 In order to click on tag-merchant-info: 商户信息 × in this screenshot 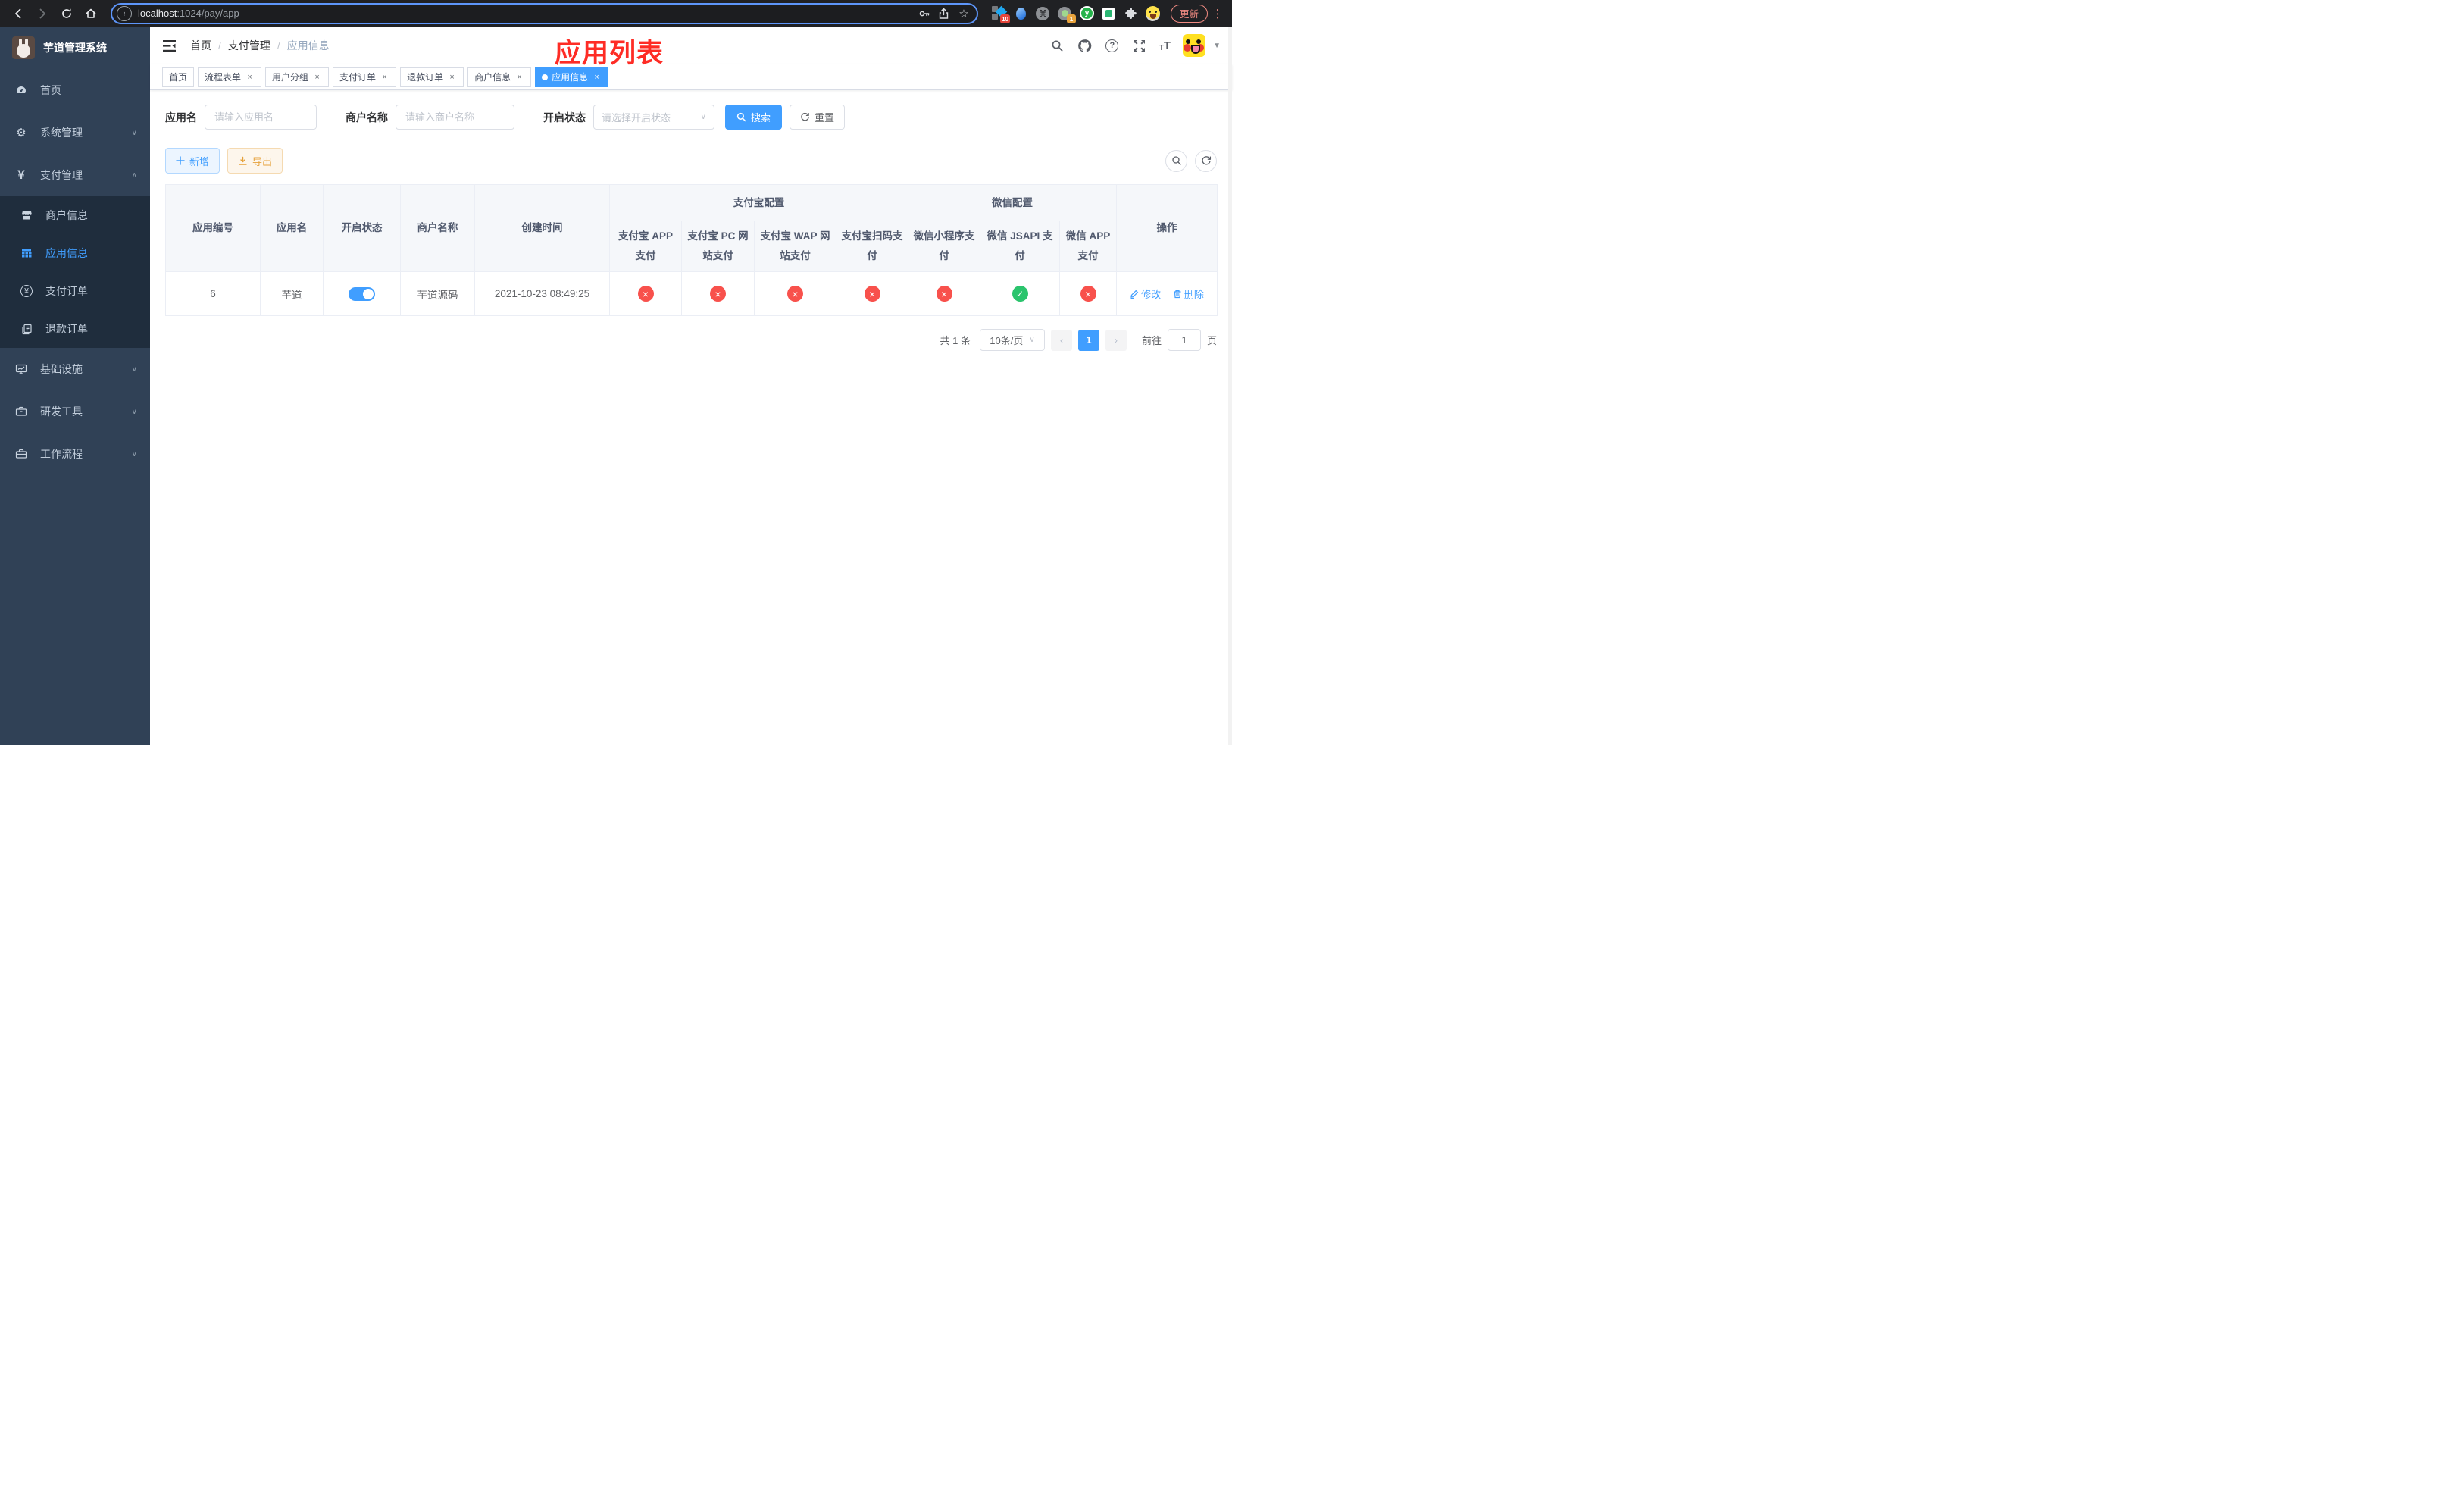, I will do `click(499, 77)`.